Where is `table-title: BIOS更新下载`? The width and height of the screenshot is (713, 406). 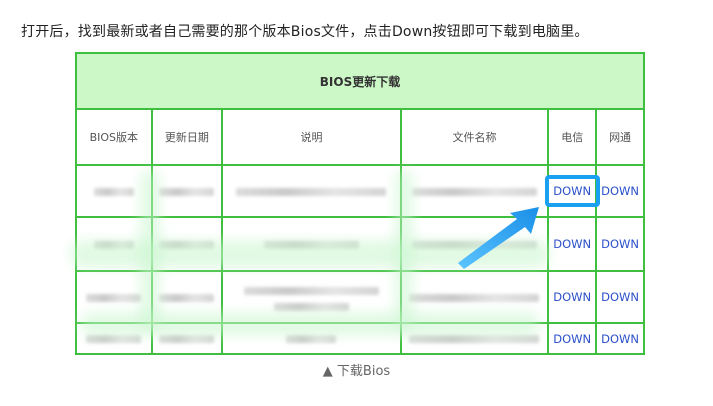
table-title: BIOS更新下载 is located at coordinates (360, 81).